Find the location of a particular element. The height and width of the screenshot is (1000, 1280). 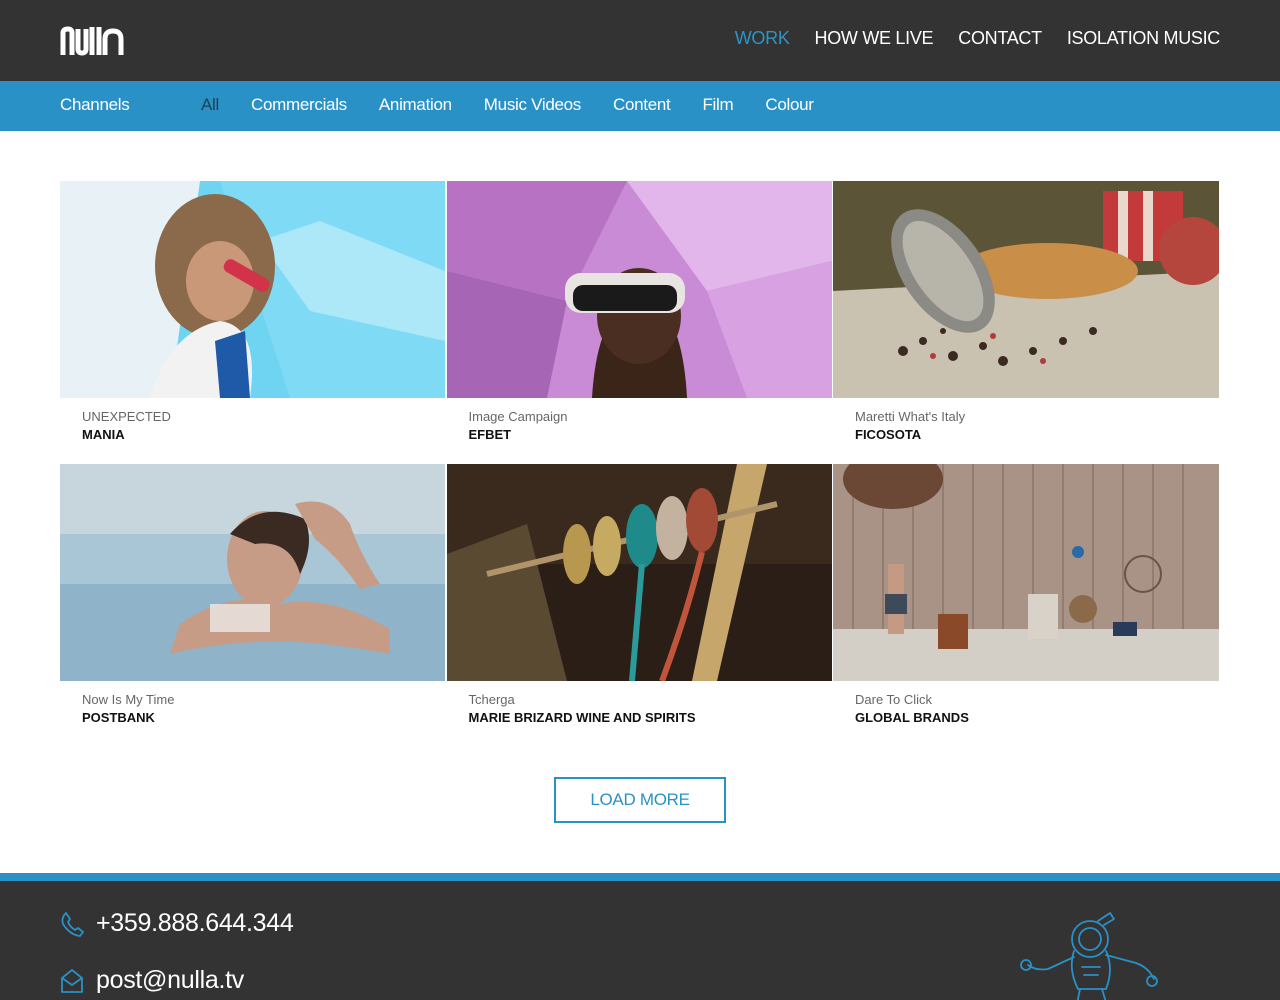

footer-phone: +359.888.644.344 is located at coordinates (177, 923).